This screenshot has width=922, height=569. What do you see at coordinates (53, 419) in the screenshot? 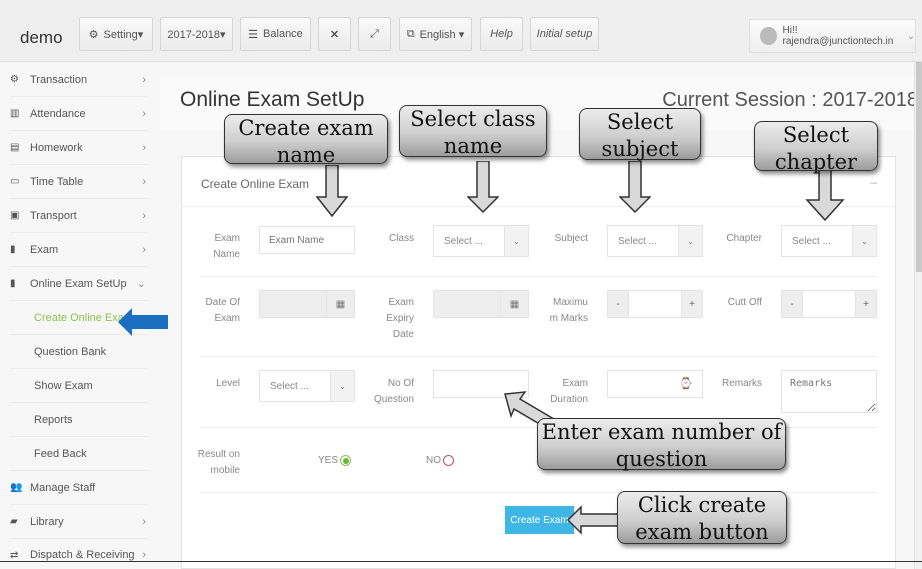
I see `sidebar-item-label: Reports` at bounding box center [53, 419].